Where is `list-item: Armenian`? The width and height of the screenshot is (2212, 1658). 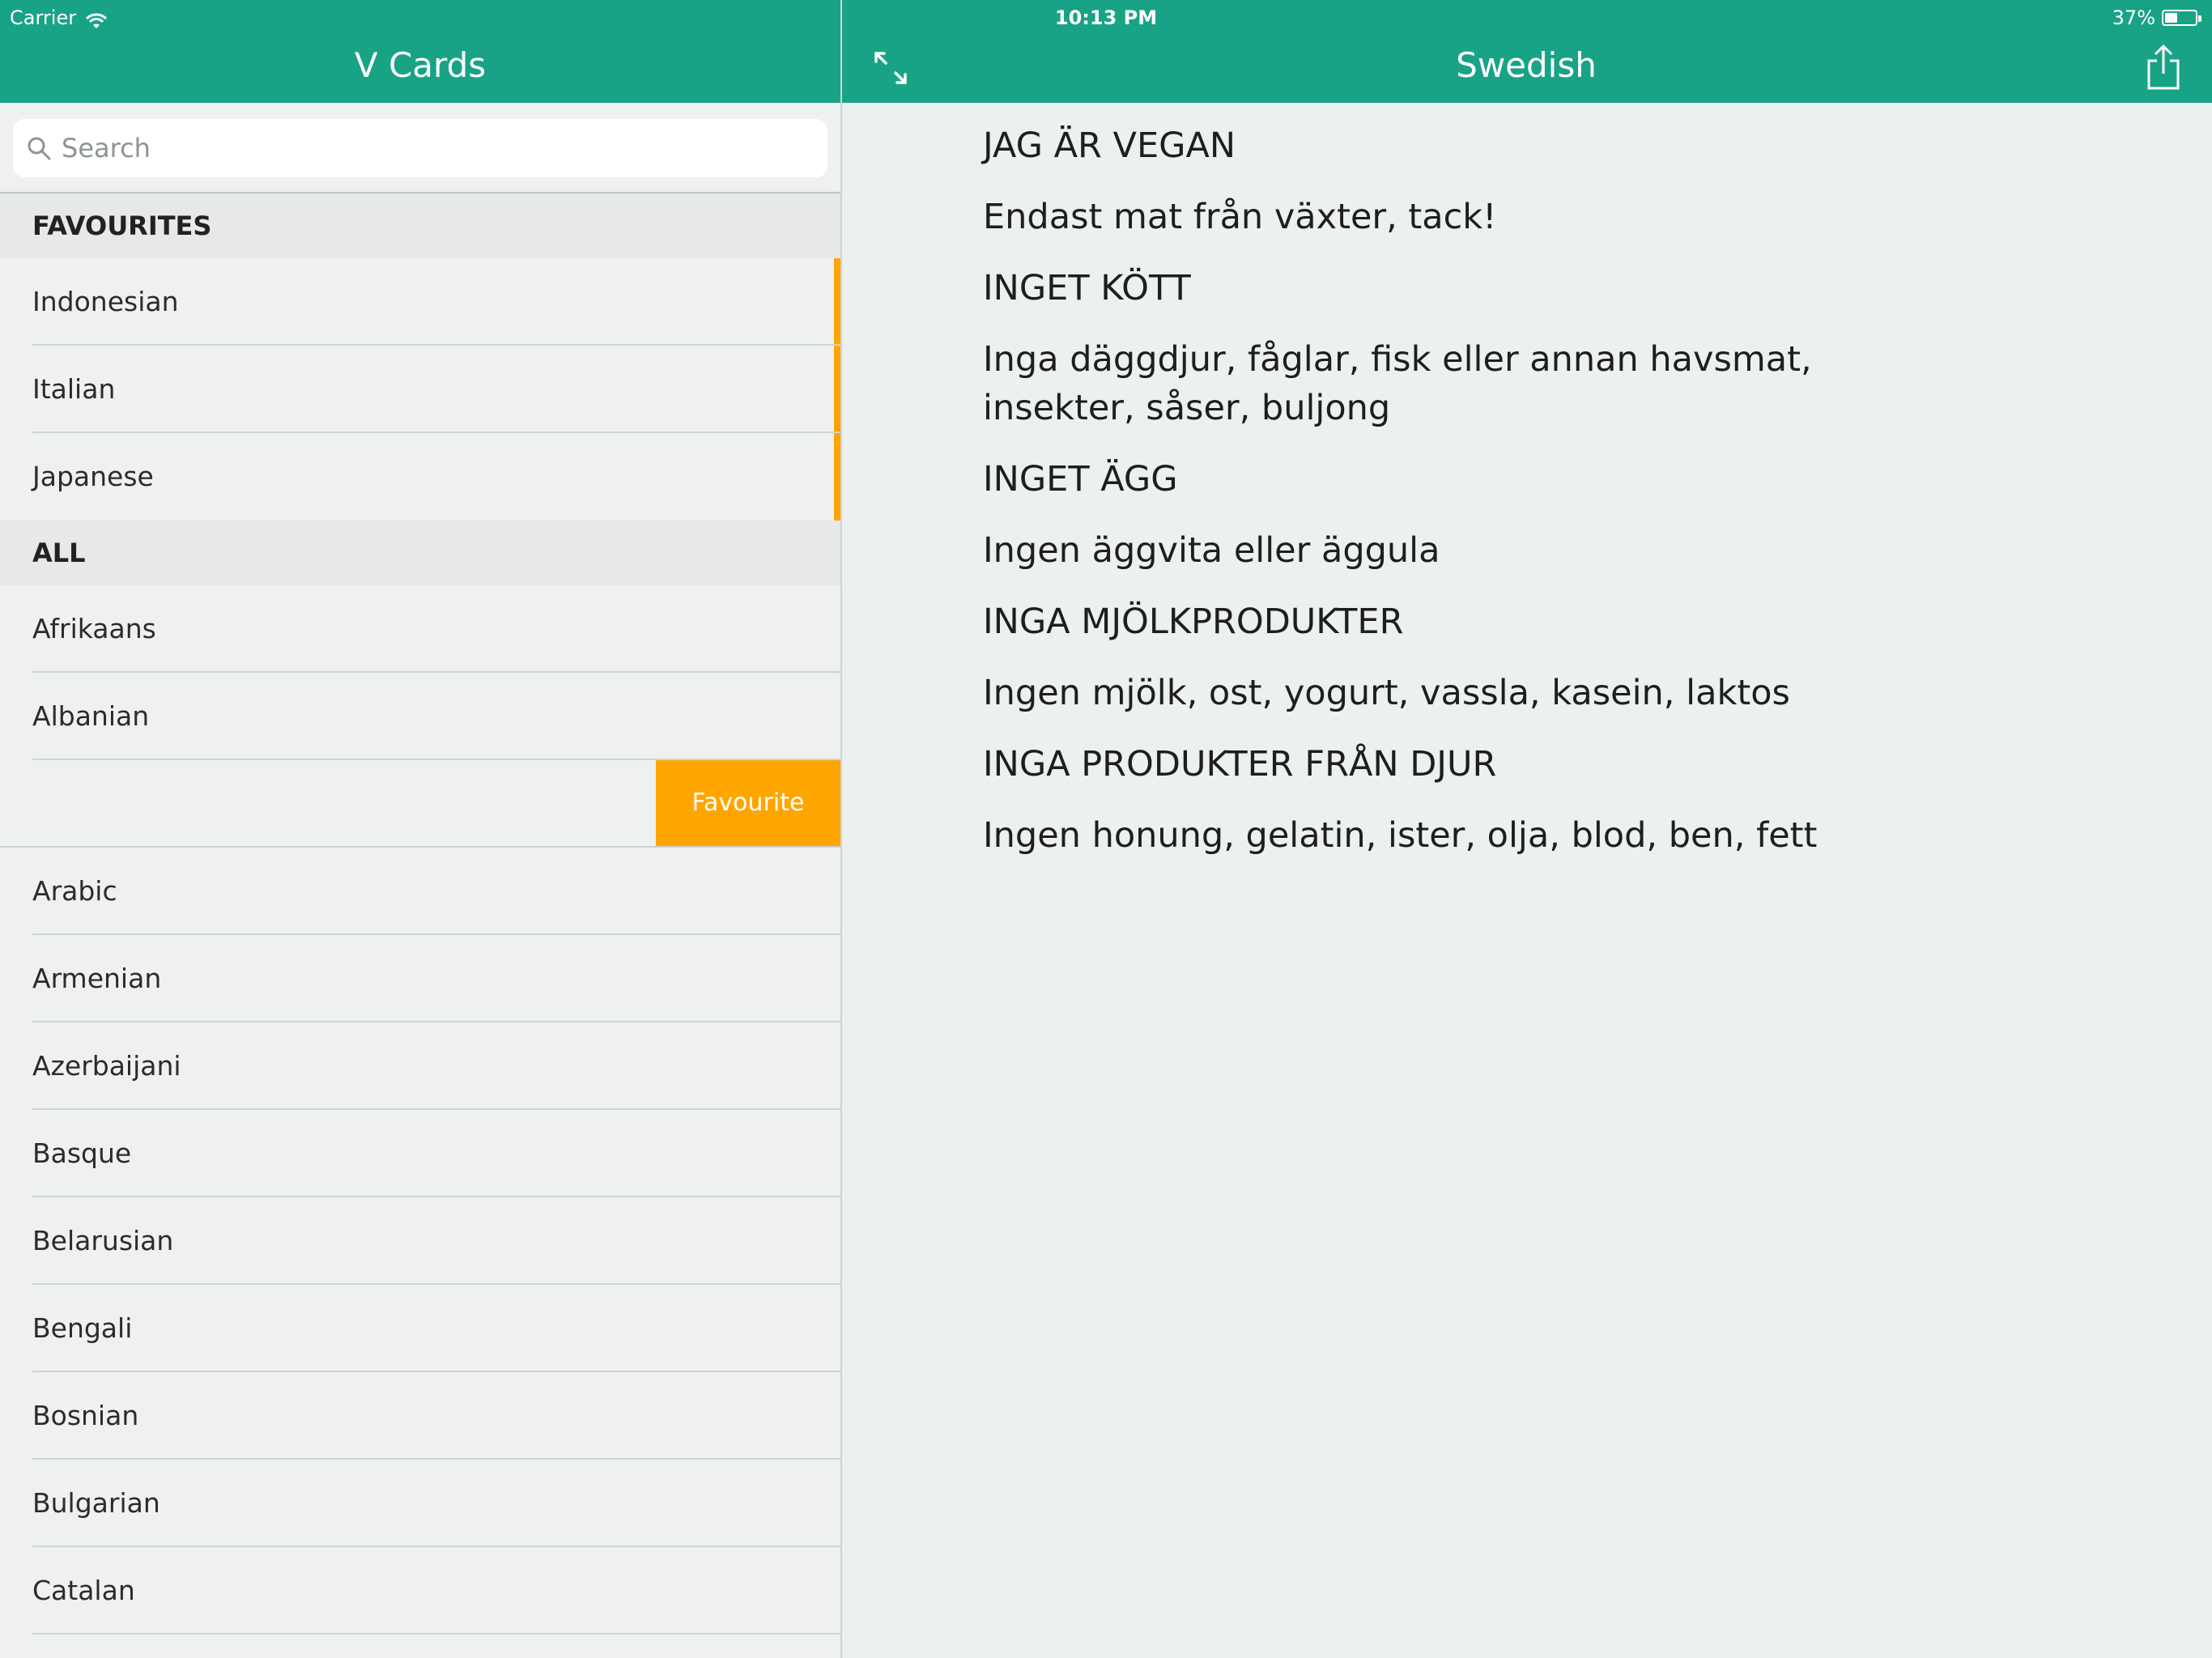
list-item: Armenian is located at coordinates (420, 978).